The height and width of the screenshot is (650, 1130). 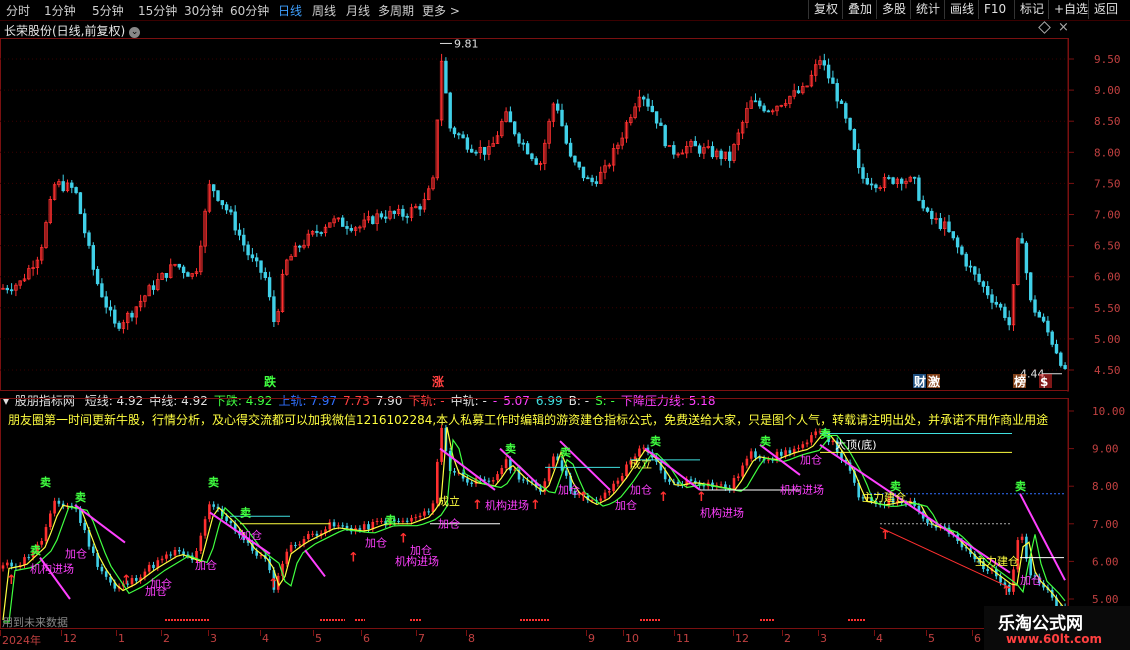 I want to click on signal-label: 主力建仓, so click(x=997, y=561).